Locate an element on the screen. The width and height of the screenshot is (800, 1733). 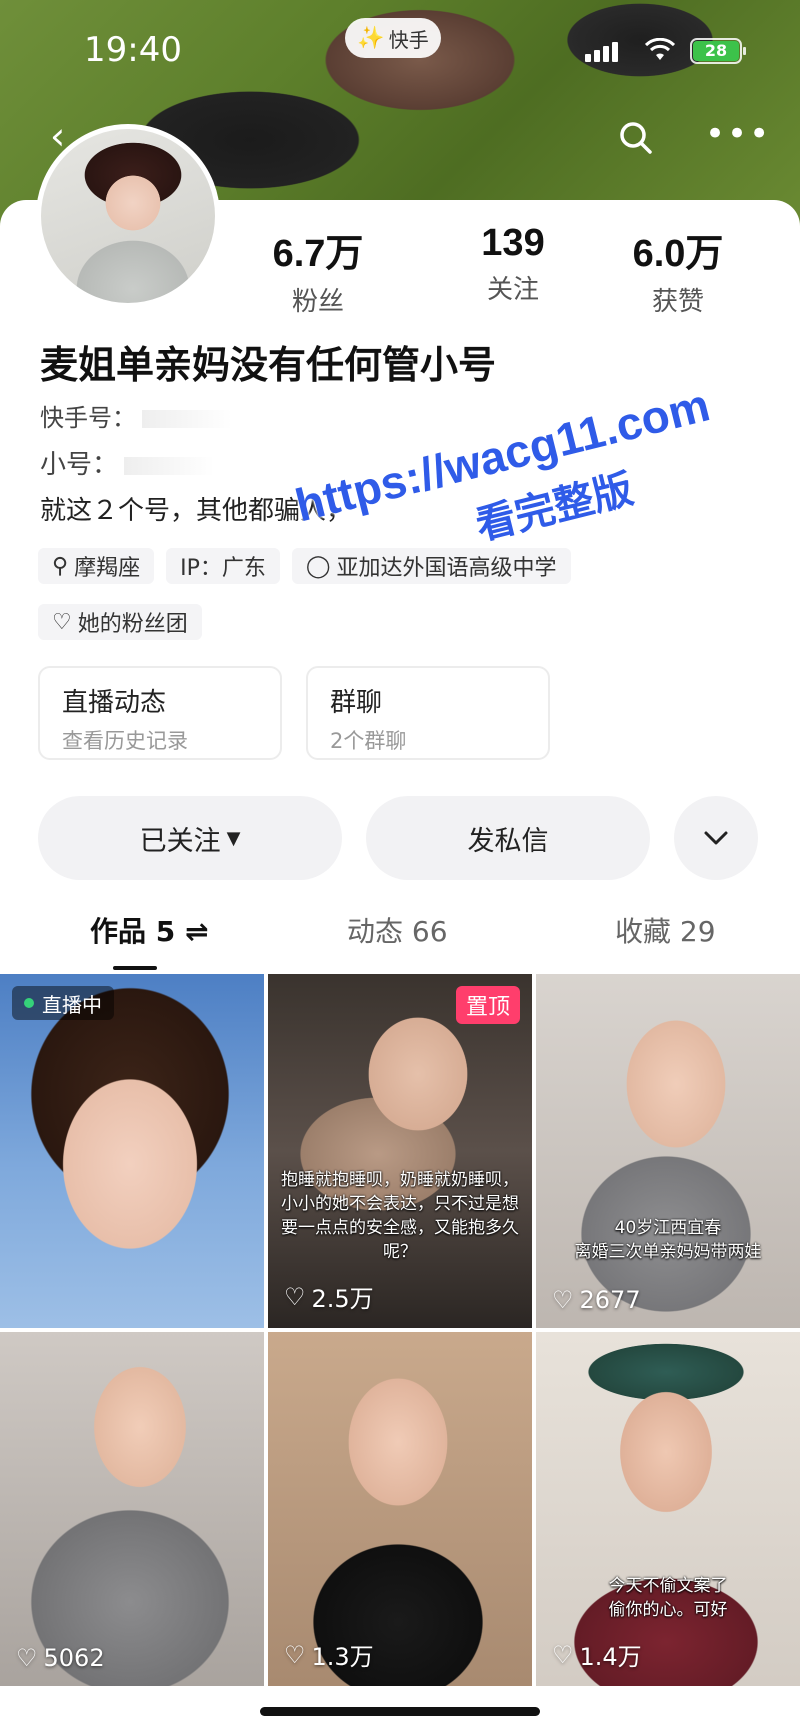
likes-count: ♡ 2677 is located at coordinates (596, 1300).